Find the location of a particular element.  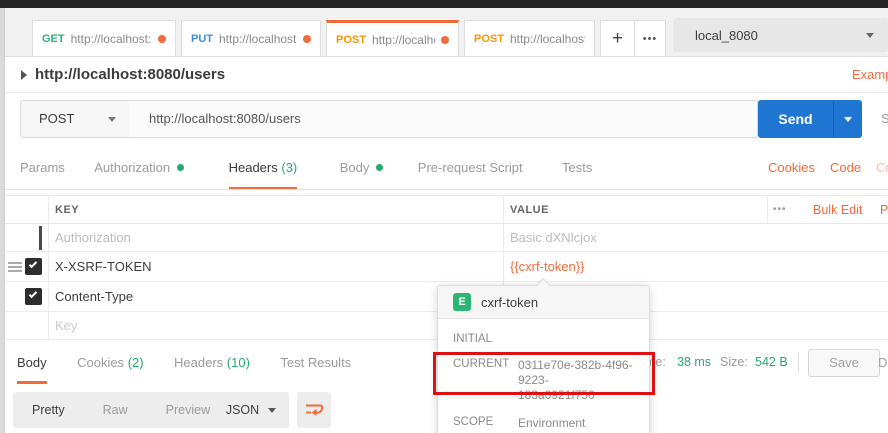

cookies-link: Cookies is located at coordinates (791, 167).